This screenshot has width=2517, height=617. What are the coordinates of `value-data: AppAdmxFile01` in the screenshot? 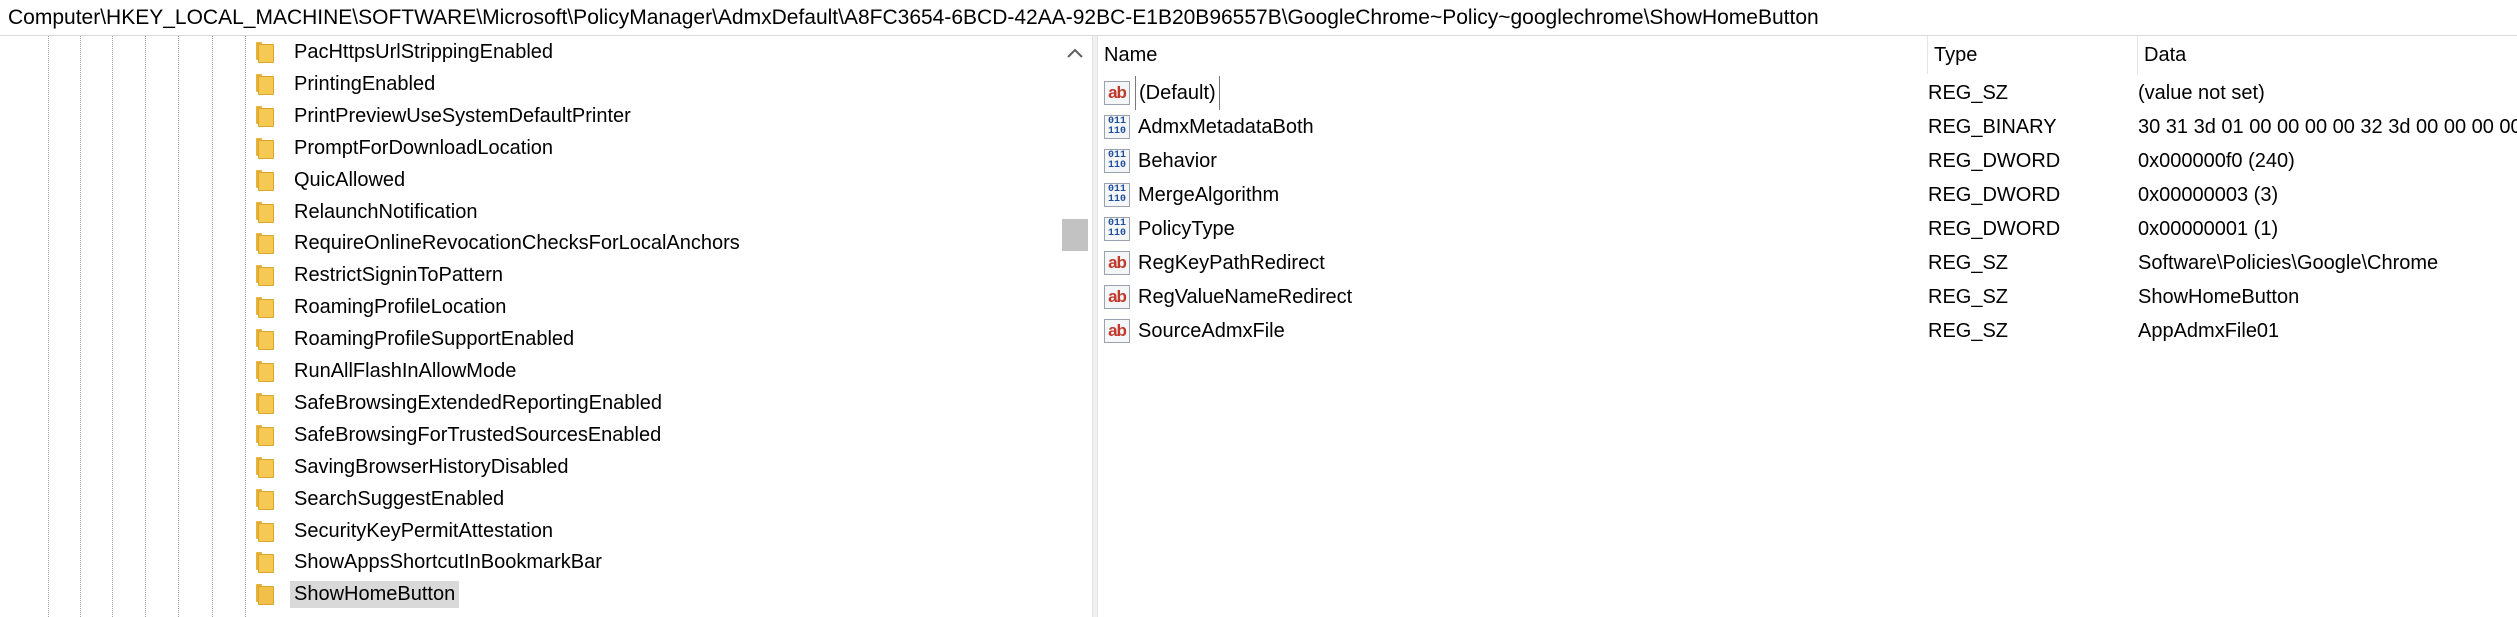 It's located at (2209, 331).